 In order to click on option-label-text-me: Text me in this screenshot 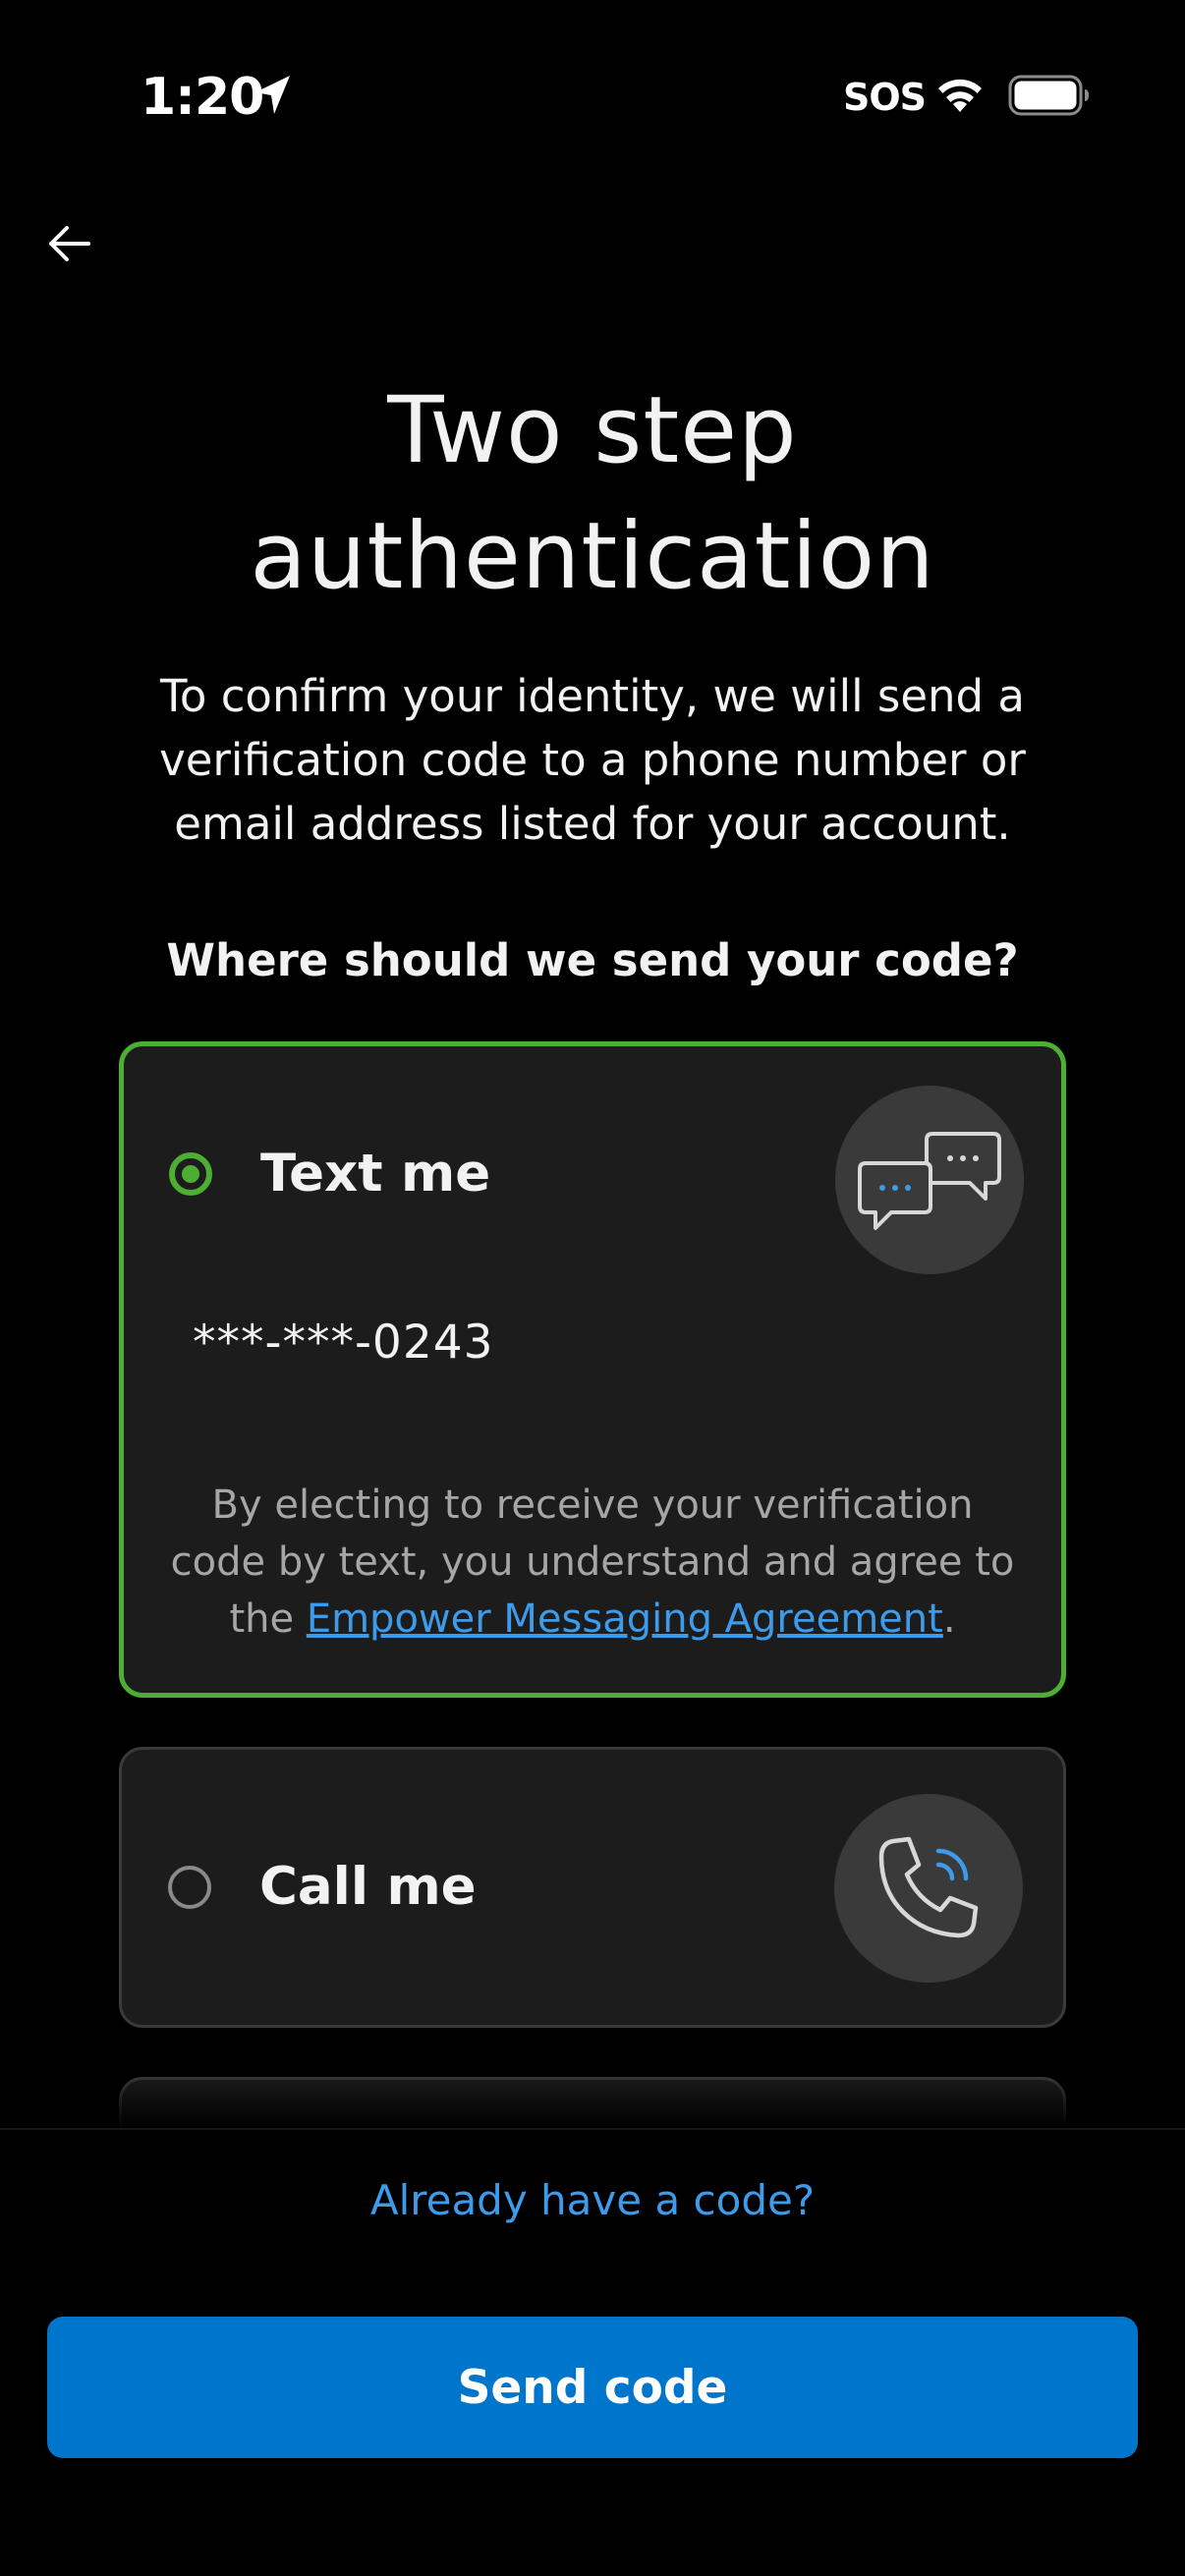, I will do `click(376, 1174)`.